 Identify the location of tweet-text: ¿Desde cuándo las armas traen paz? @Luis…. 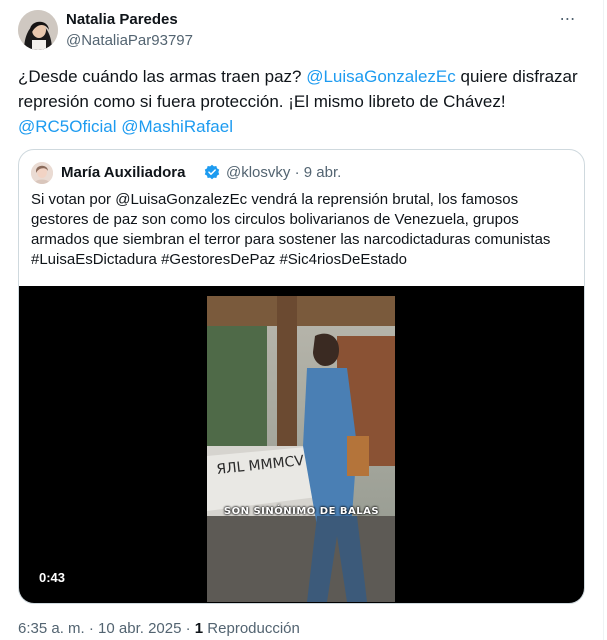
(302, 101).